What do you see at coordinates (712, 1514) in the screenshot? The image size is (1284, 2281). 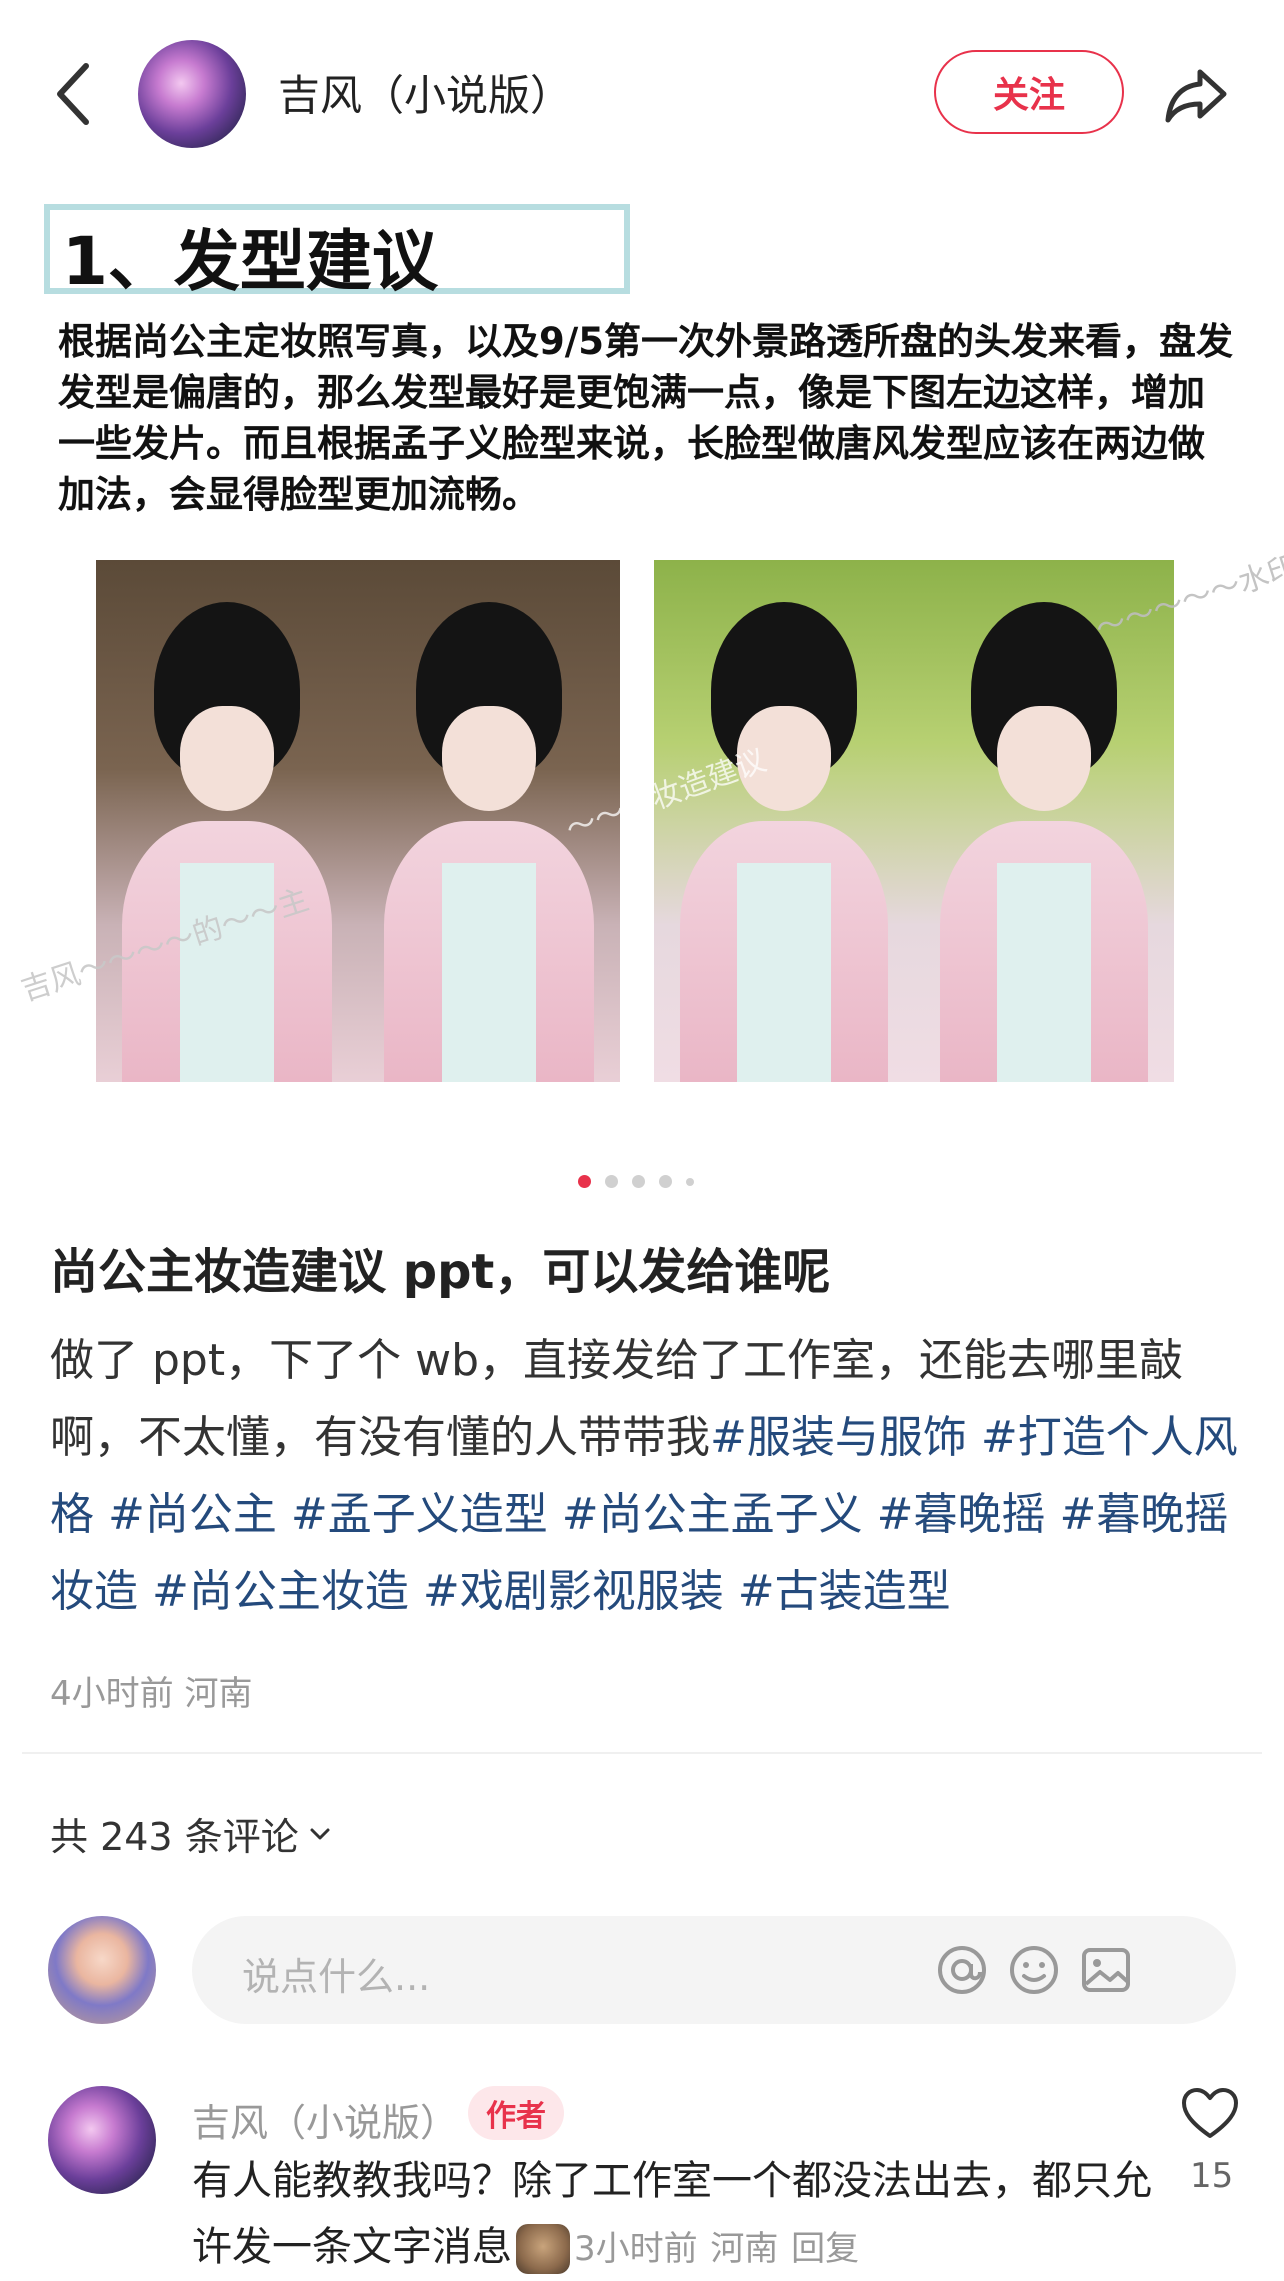 I see `hashtag: #尚公主孟子义` at bounding box center [712, 1514].